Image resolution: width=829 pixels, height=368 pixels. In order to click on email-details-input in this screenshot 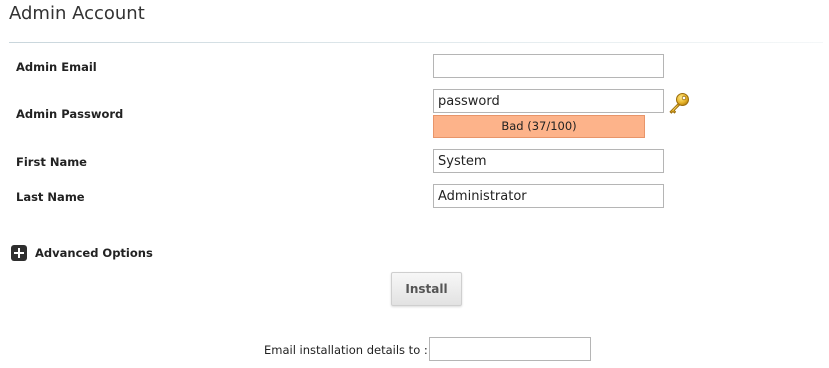, I will do `click(510, 349)`.